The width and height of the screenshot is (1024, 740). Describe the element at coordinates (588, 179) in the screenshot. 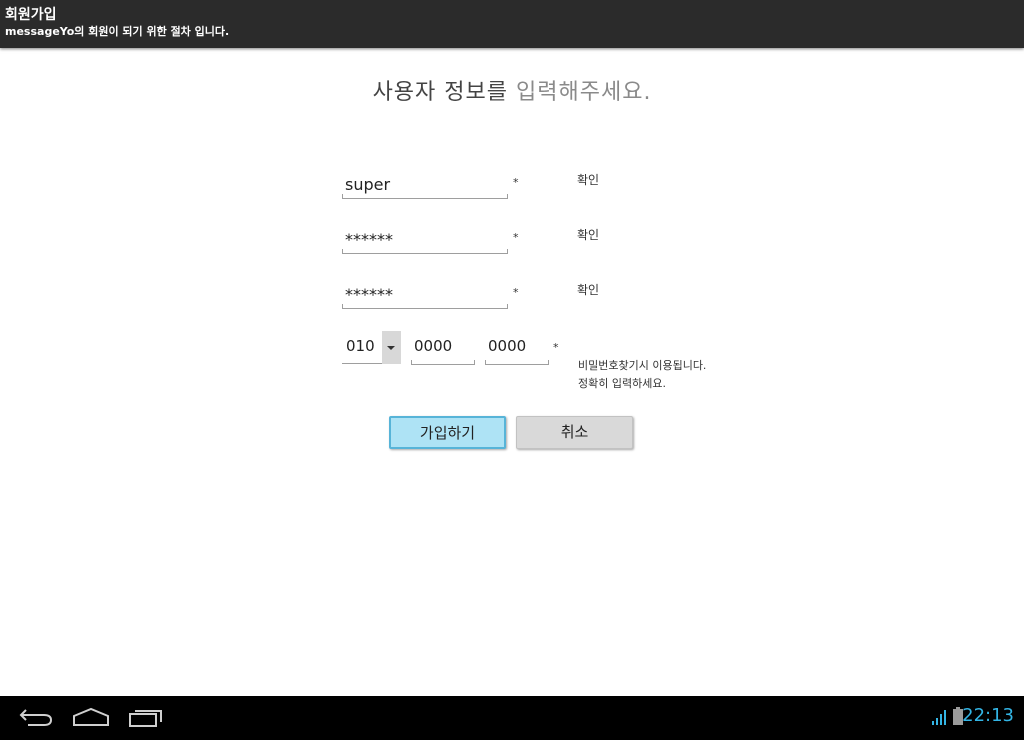

I see `user-id-confirm-button: 확인` at that location.